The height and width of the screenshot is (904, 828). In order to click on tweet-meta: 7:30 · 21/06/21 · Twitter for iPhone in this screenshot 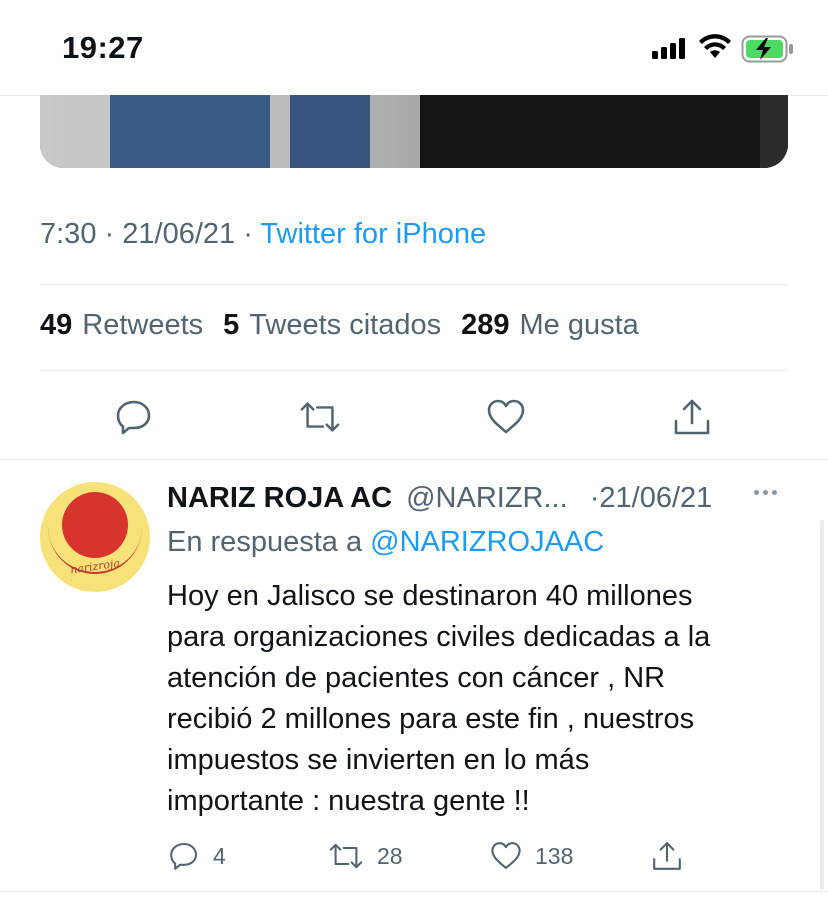, I will do `click(263, 234)`.